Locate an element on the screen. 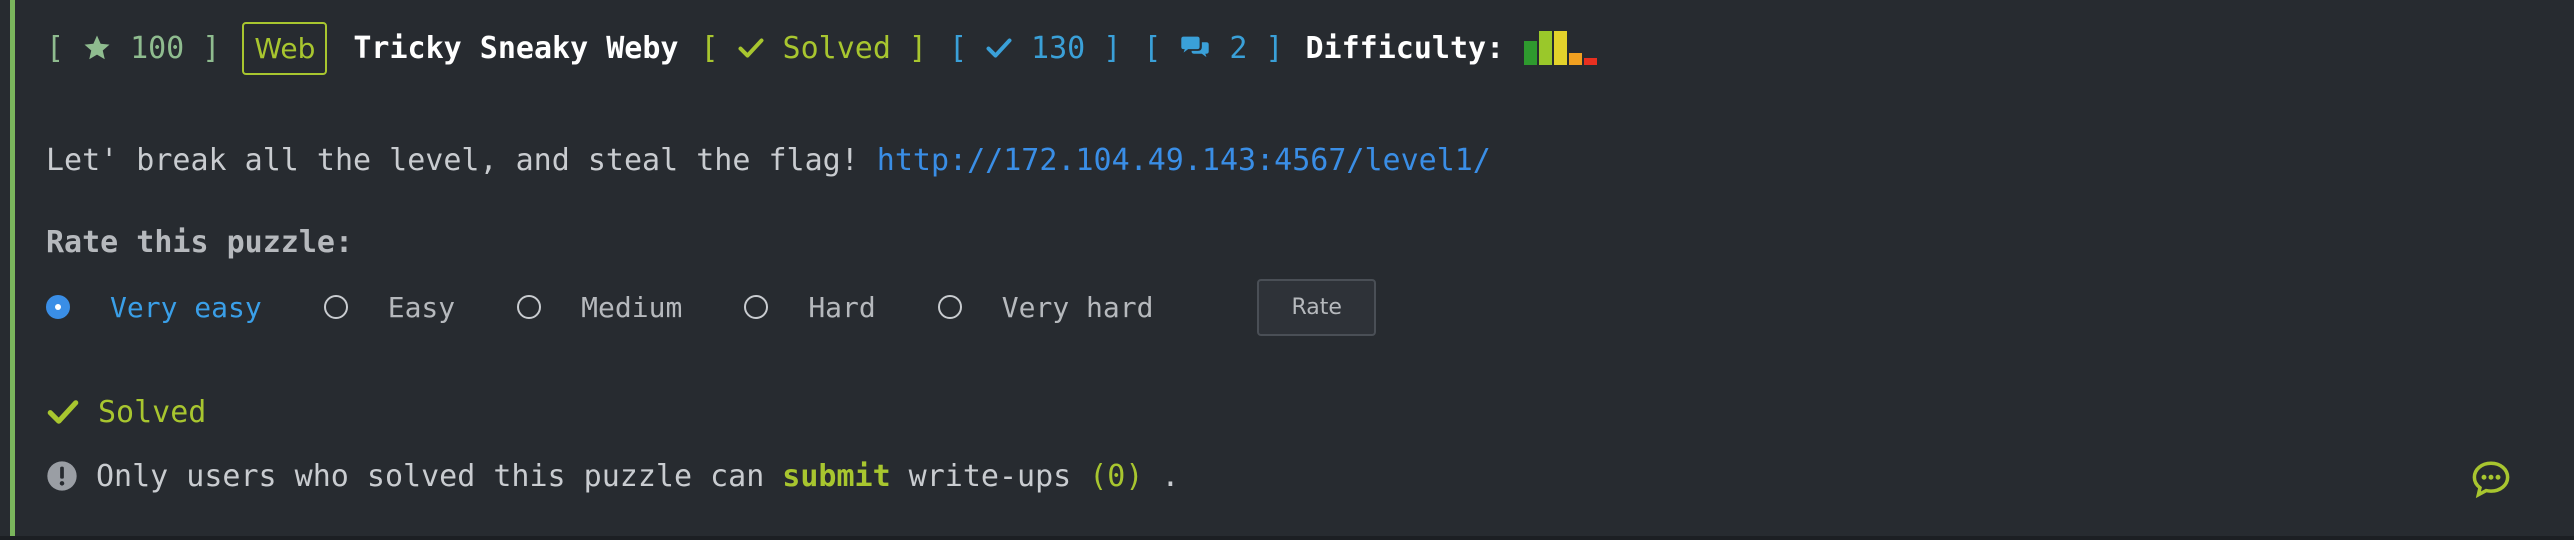  writeups-period: . is located at coordinates (1170, 476).